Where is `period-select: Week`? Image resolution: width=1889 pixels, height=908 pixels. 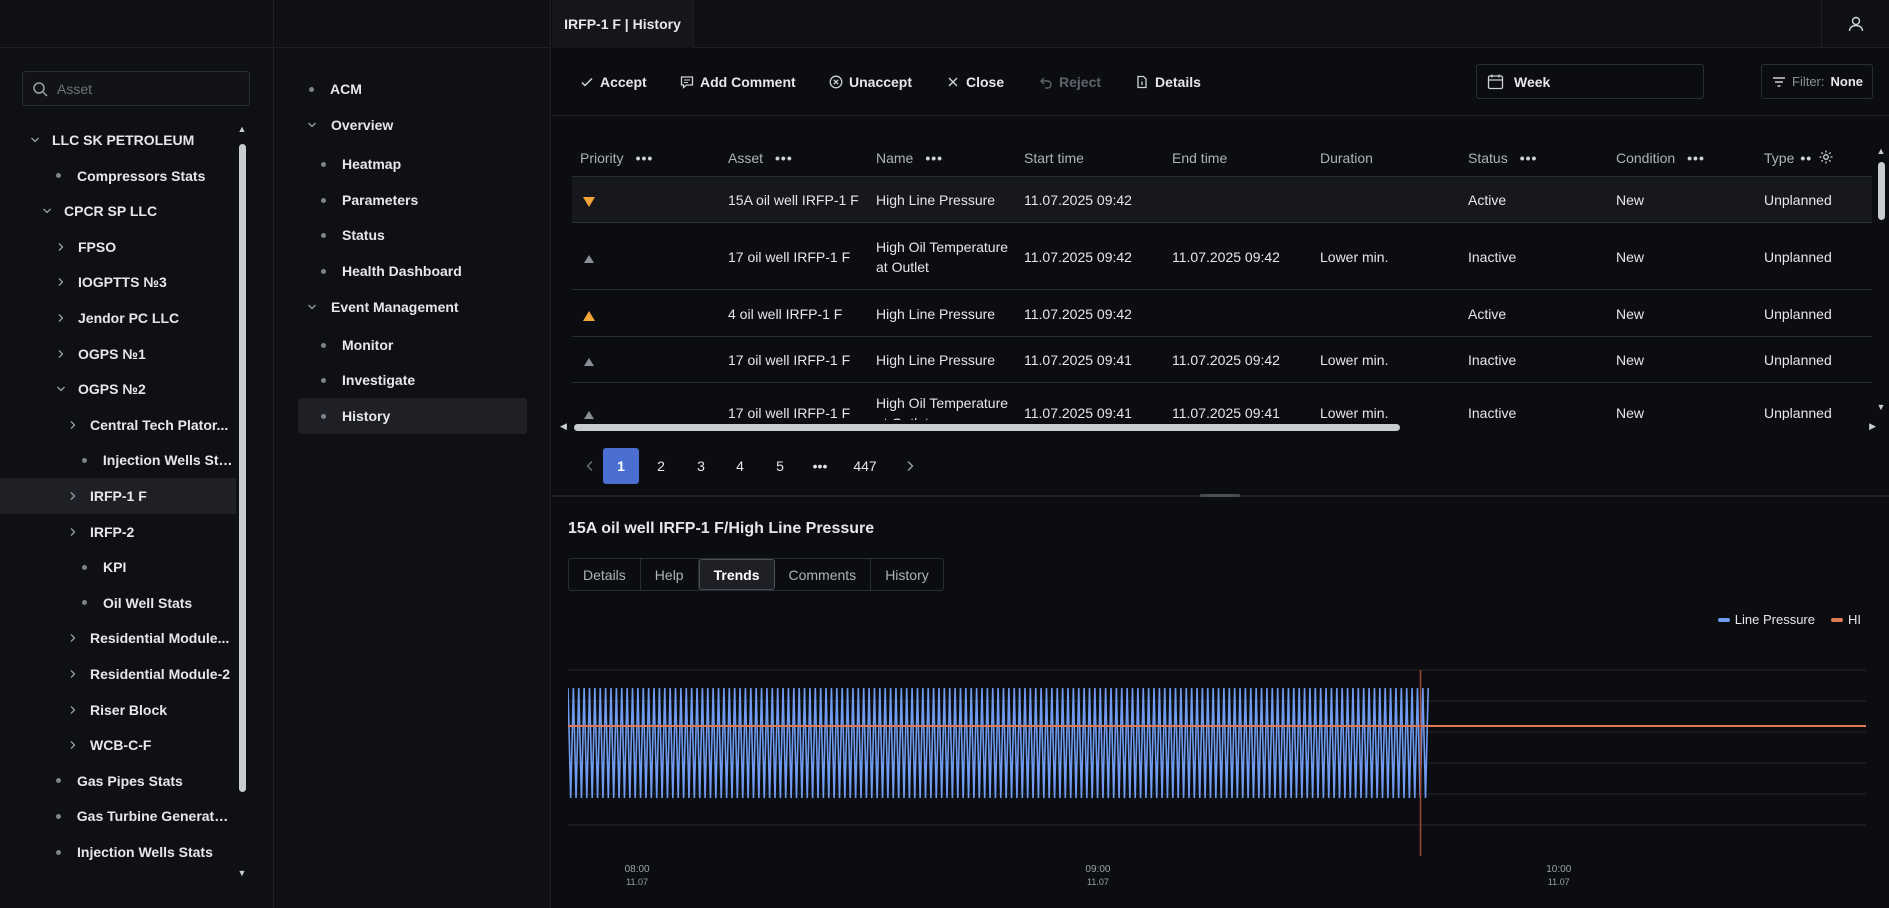 period-select: Week is located at coordinates (1590, 81).